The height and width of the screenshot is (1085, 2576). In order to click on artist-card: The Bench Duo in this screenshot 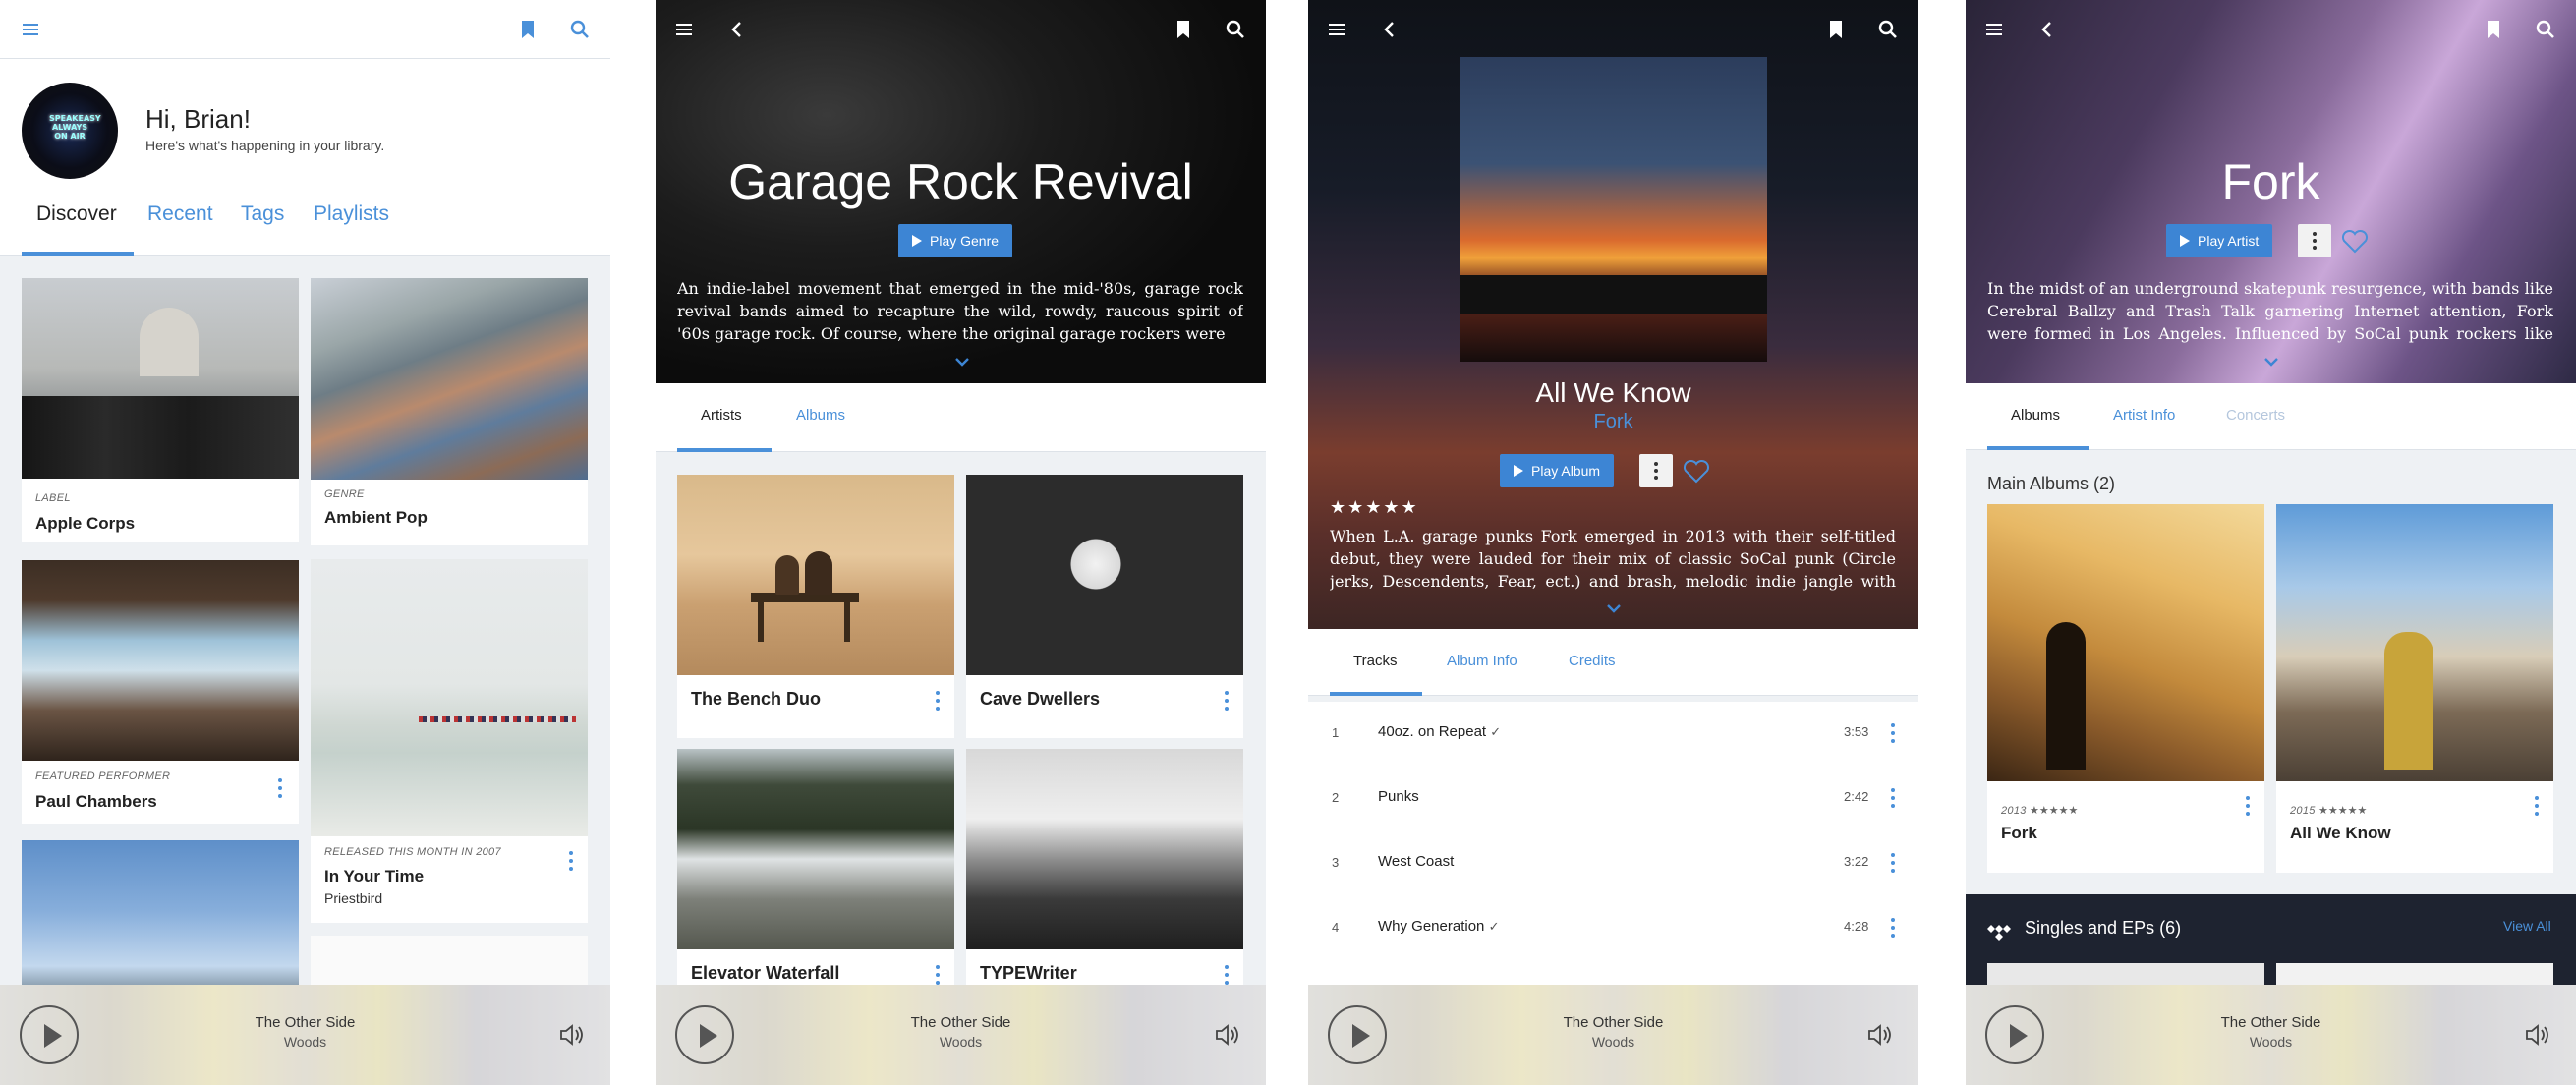, I will do `click(815, 606)`.